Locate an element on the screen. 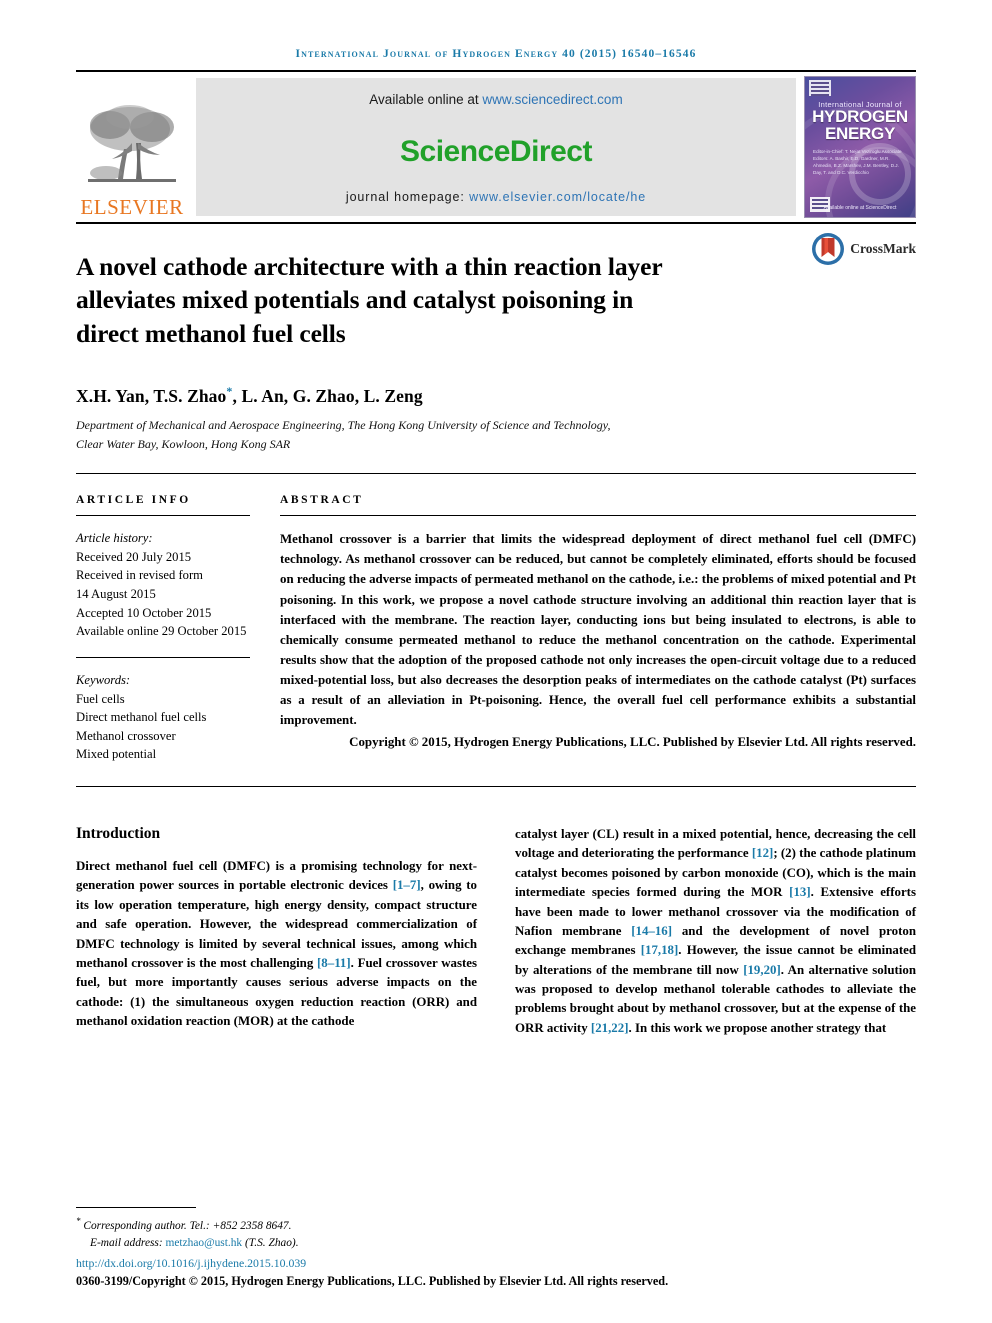 The height and width of the screenshot is (1323, 992). affiliation-line-2: Clear Water Bay, Kowloon, Hong Kong SAR is located at coordinates (183, 443).